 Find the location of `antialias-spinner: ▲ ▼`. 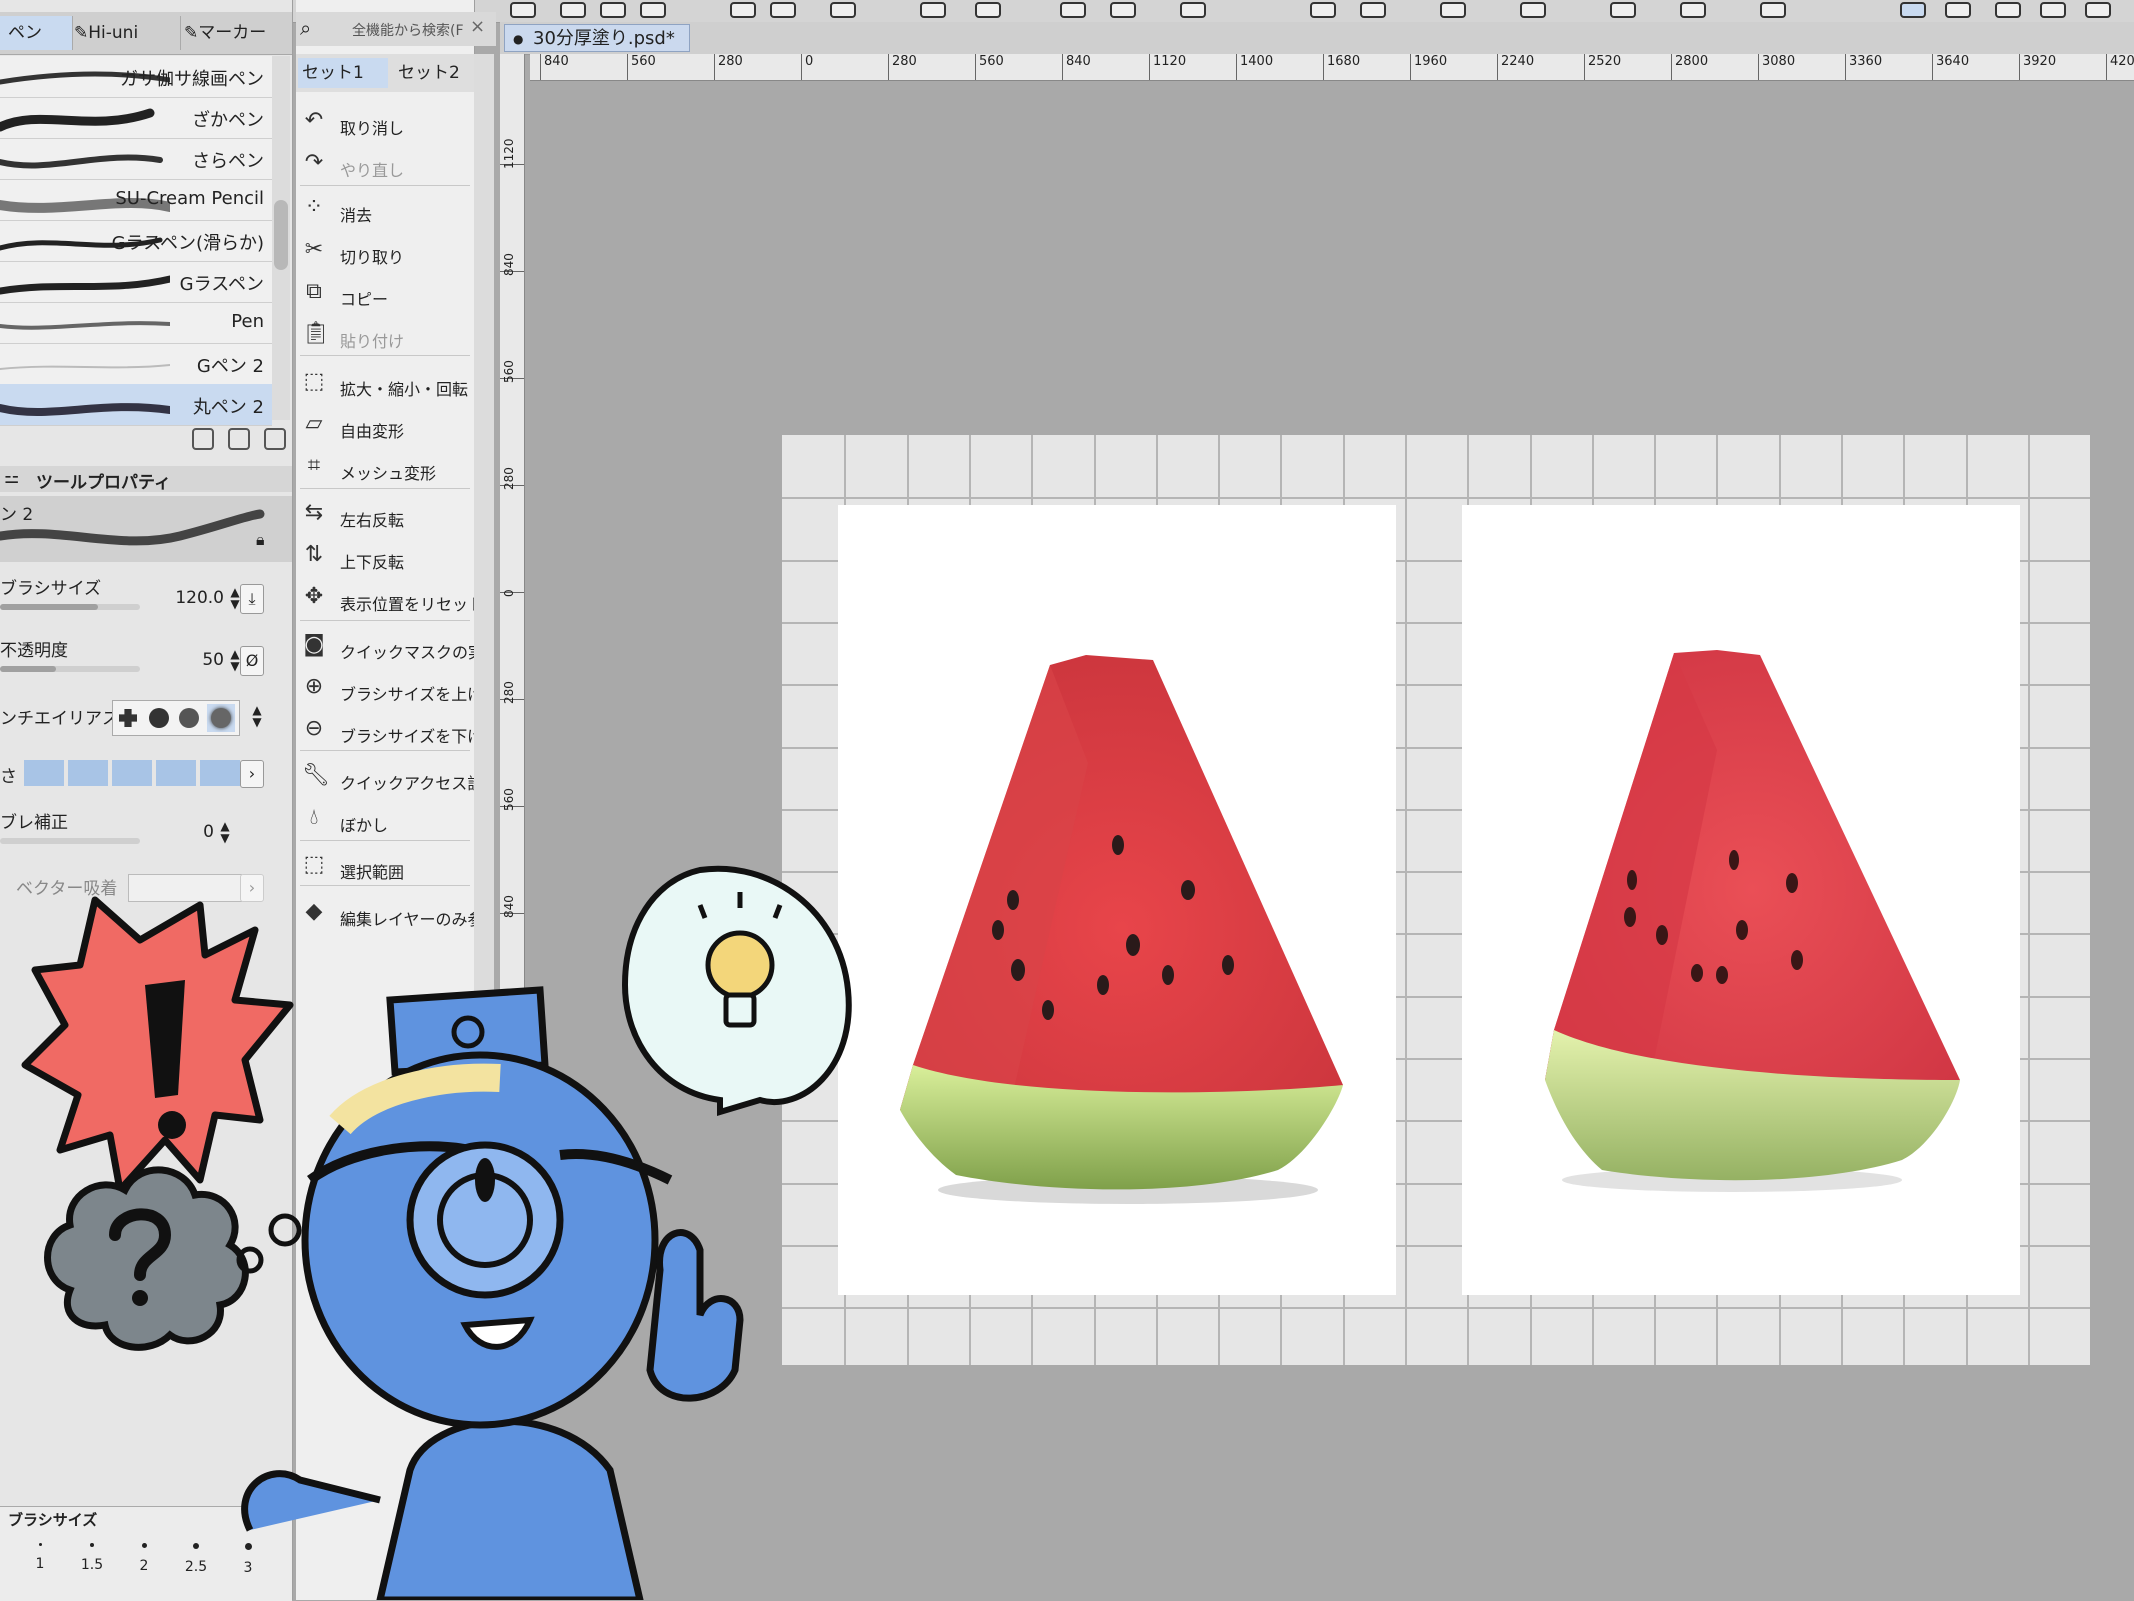

antialias-spinner: ▲ ▼ is located at coordinates (257, 717).